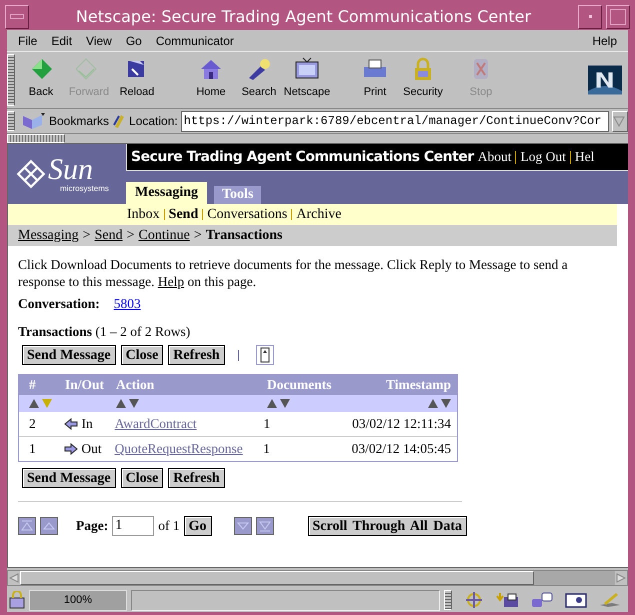  I want to click on menu-item: View, so click(99, 41).